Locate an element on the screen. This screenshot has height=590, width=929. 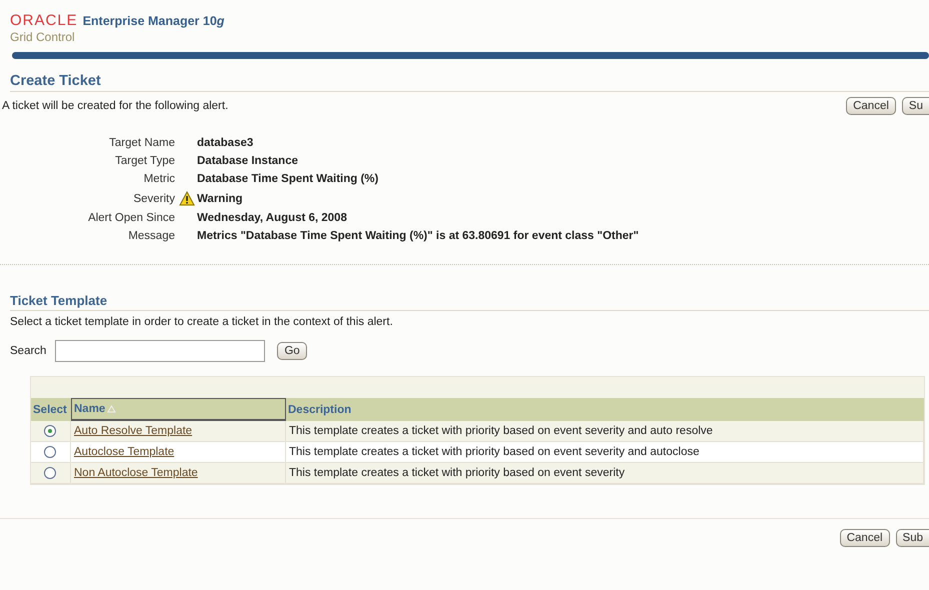
section-title: Ticket Template is located at coordinates (469, 302).